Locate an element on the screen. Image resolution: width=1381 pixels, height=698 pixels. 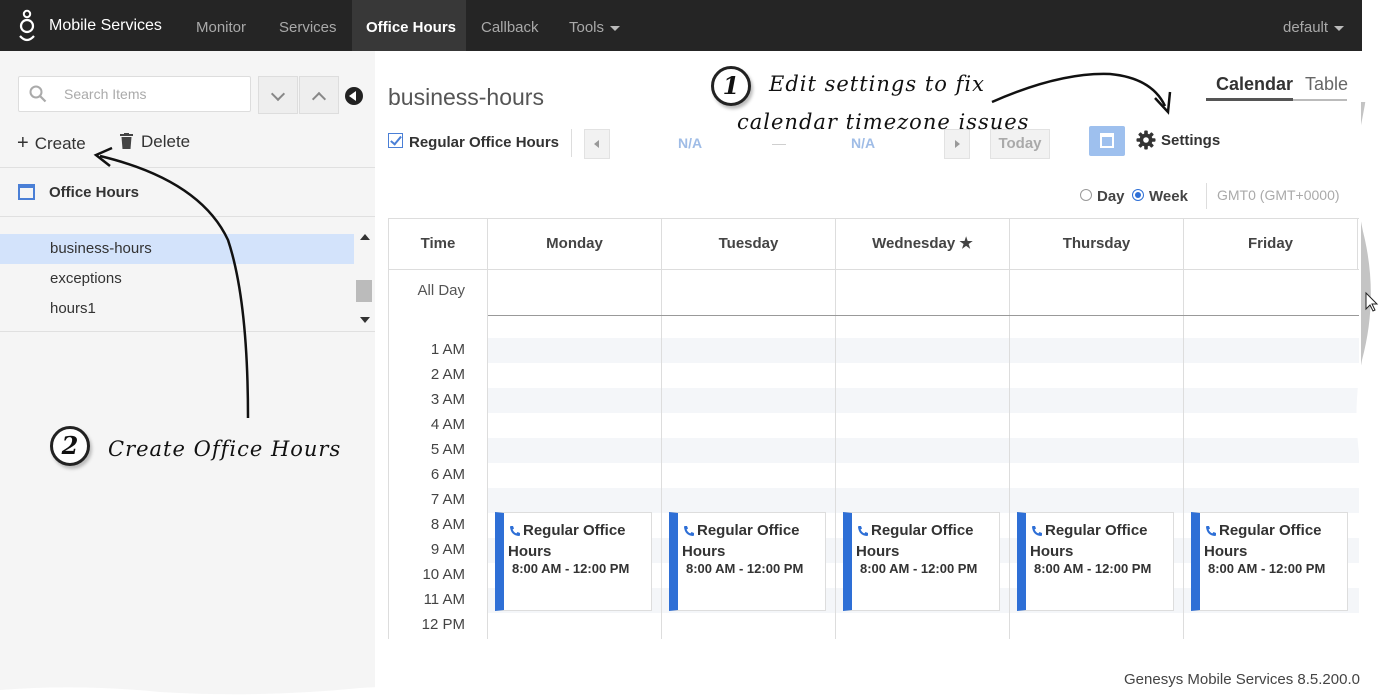
regular-hours-label: Regular Office Hours is located at coordinates (484, 142).